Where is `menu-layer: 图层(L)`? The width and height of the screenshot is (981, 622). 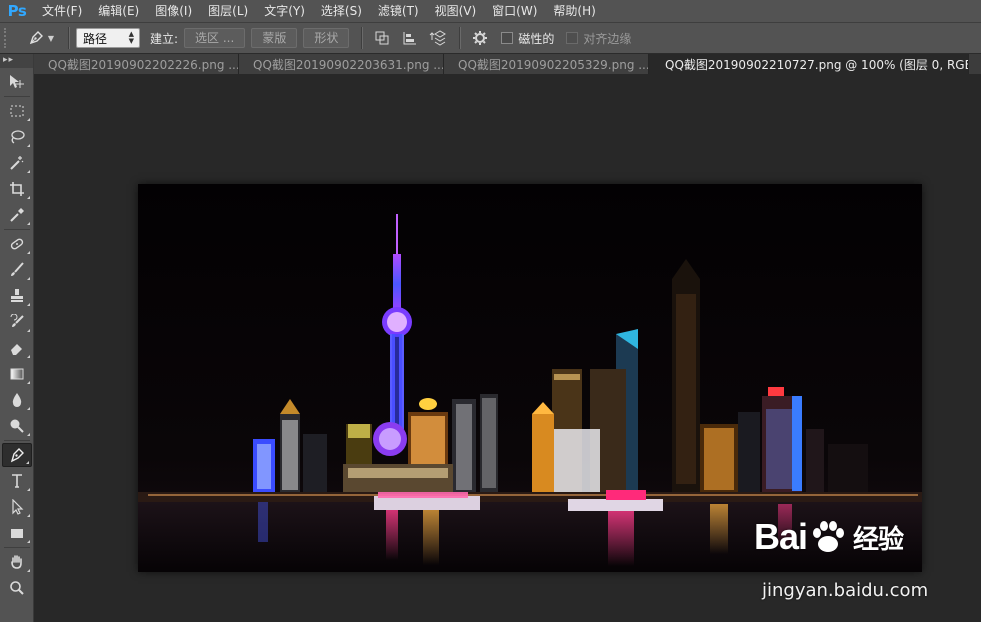
menu-layer: 图层(L) is located at coordinates (228, 11).